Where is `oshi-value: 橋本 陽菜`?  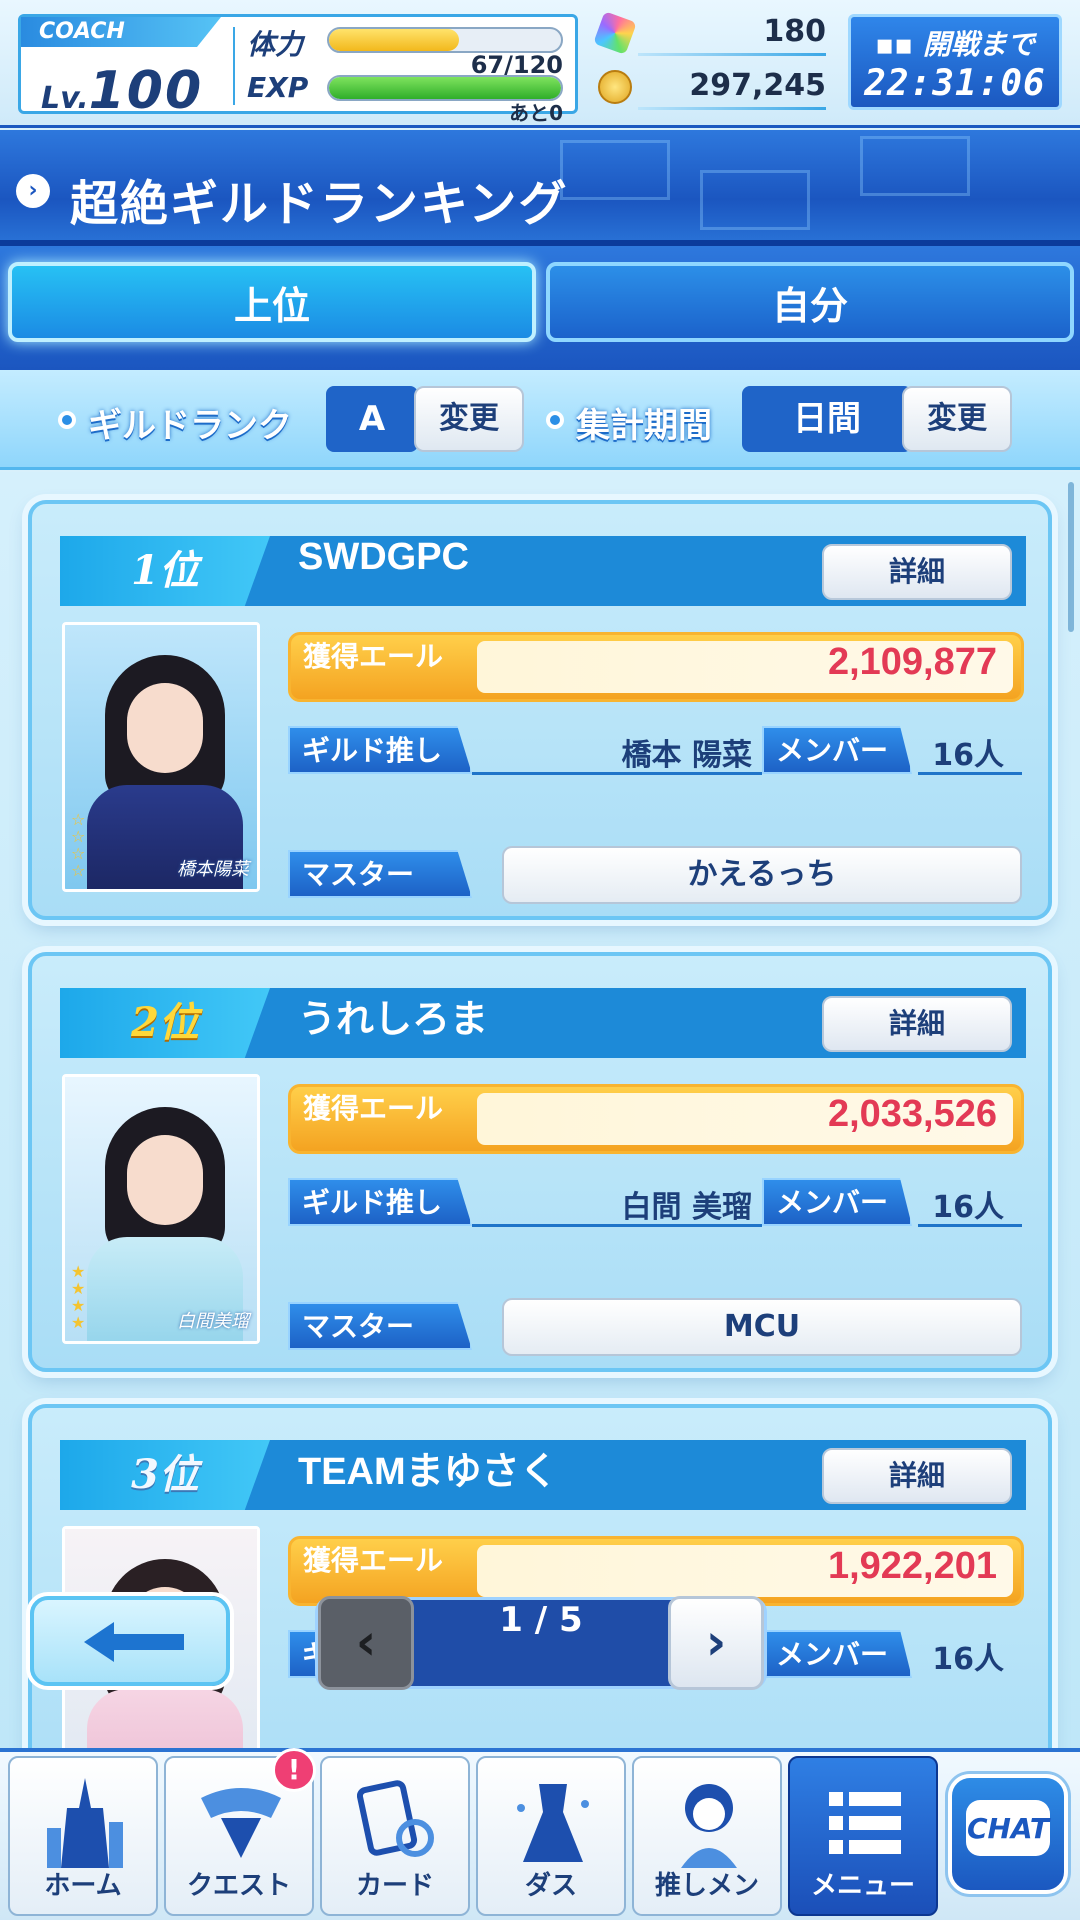
oshi-value: 橋本 陽菜 is located at coordinates (686, 755).